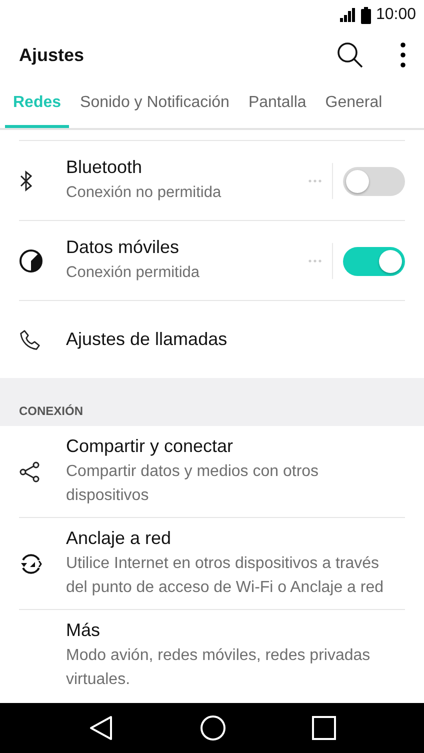 The image size is (424, 753). What do you see at coordinates (26, 181) in the screenshot?
I see `bluetooth-icon` at bounding box center [26, 181].